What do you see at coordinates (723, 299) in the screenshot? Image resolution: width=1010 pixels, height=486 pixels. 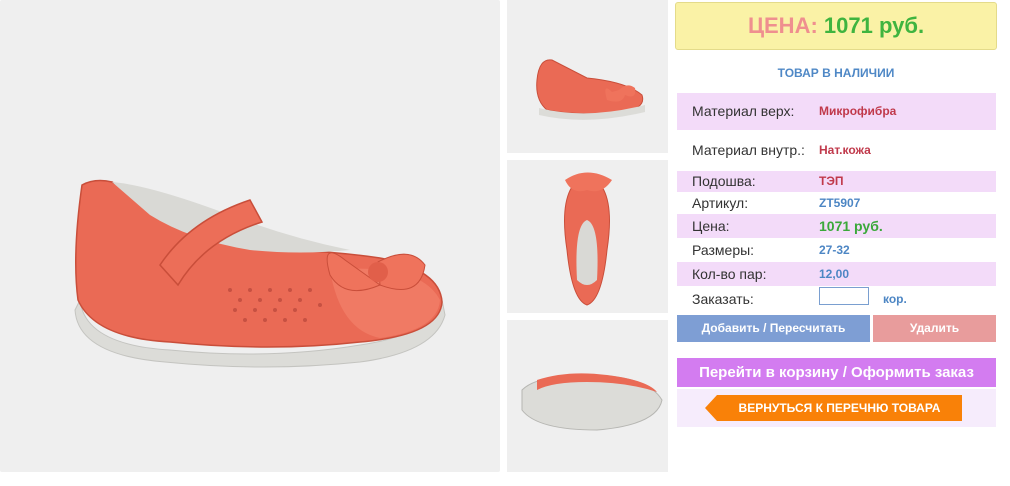 I see `order-label: Заказать:` at bounding box center [723, 299].